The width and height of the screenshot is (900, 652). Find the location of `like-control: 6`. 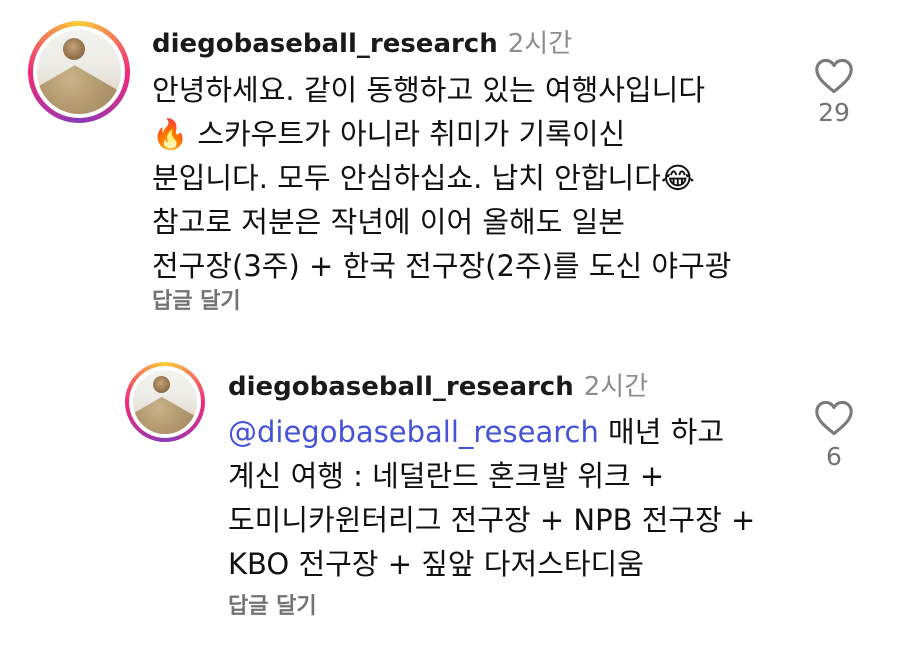

like-control: 6 is located at coordinates (834, 435).